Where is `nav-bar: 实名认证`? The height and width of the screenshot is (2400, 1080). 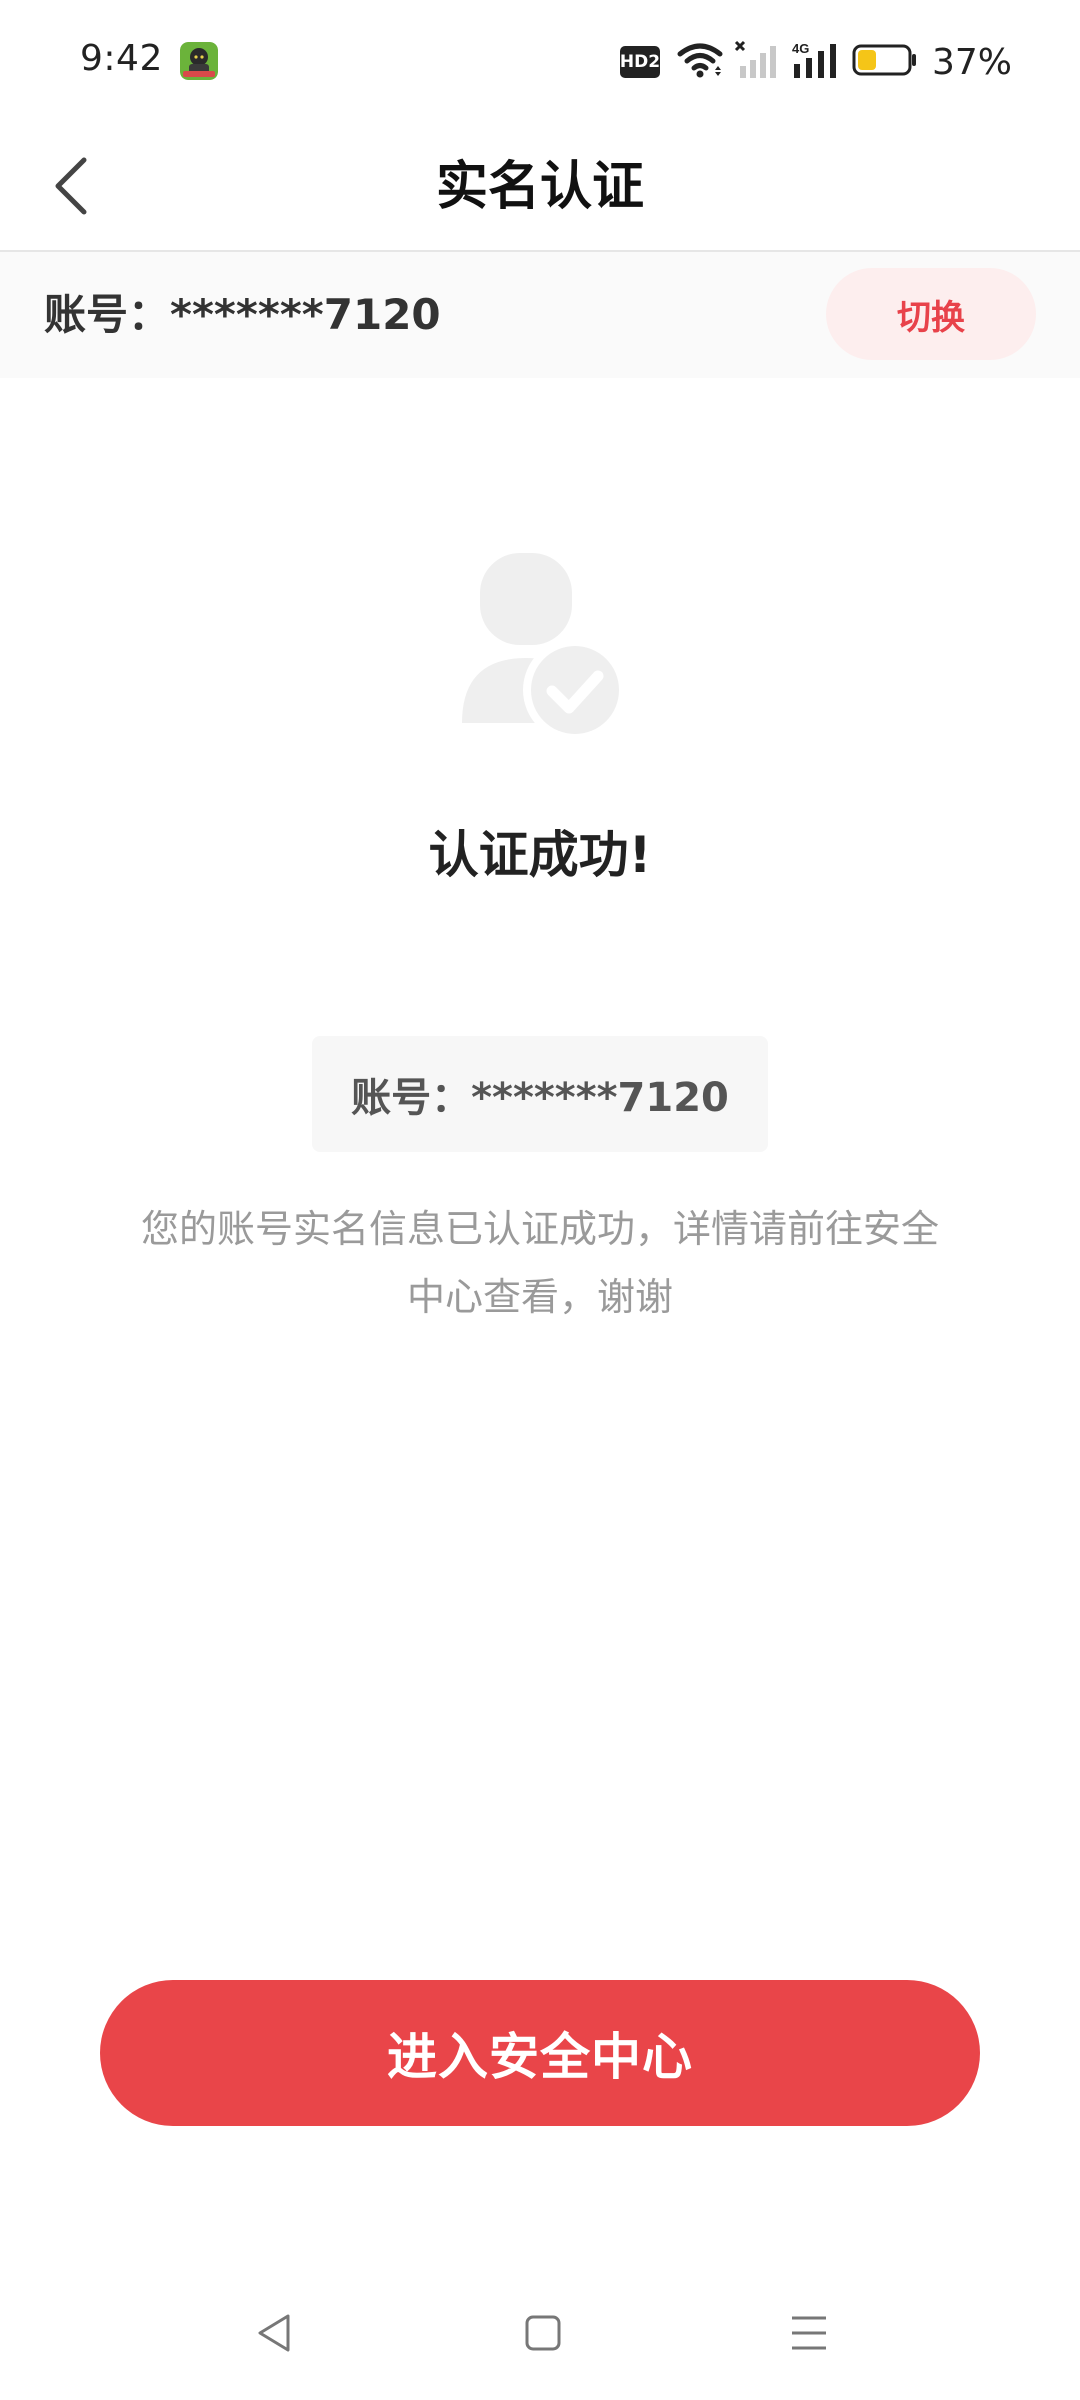
nav-bar: 实名认证 is located at coordinates (540, 188).